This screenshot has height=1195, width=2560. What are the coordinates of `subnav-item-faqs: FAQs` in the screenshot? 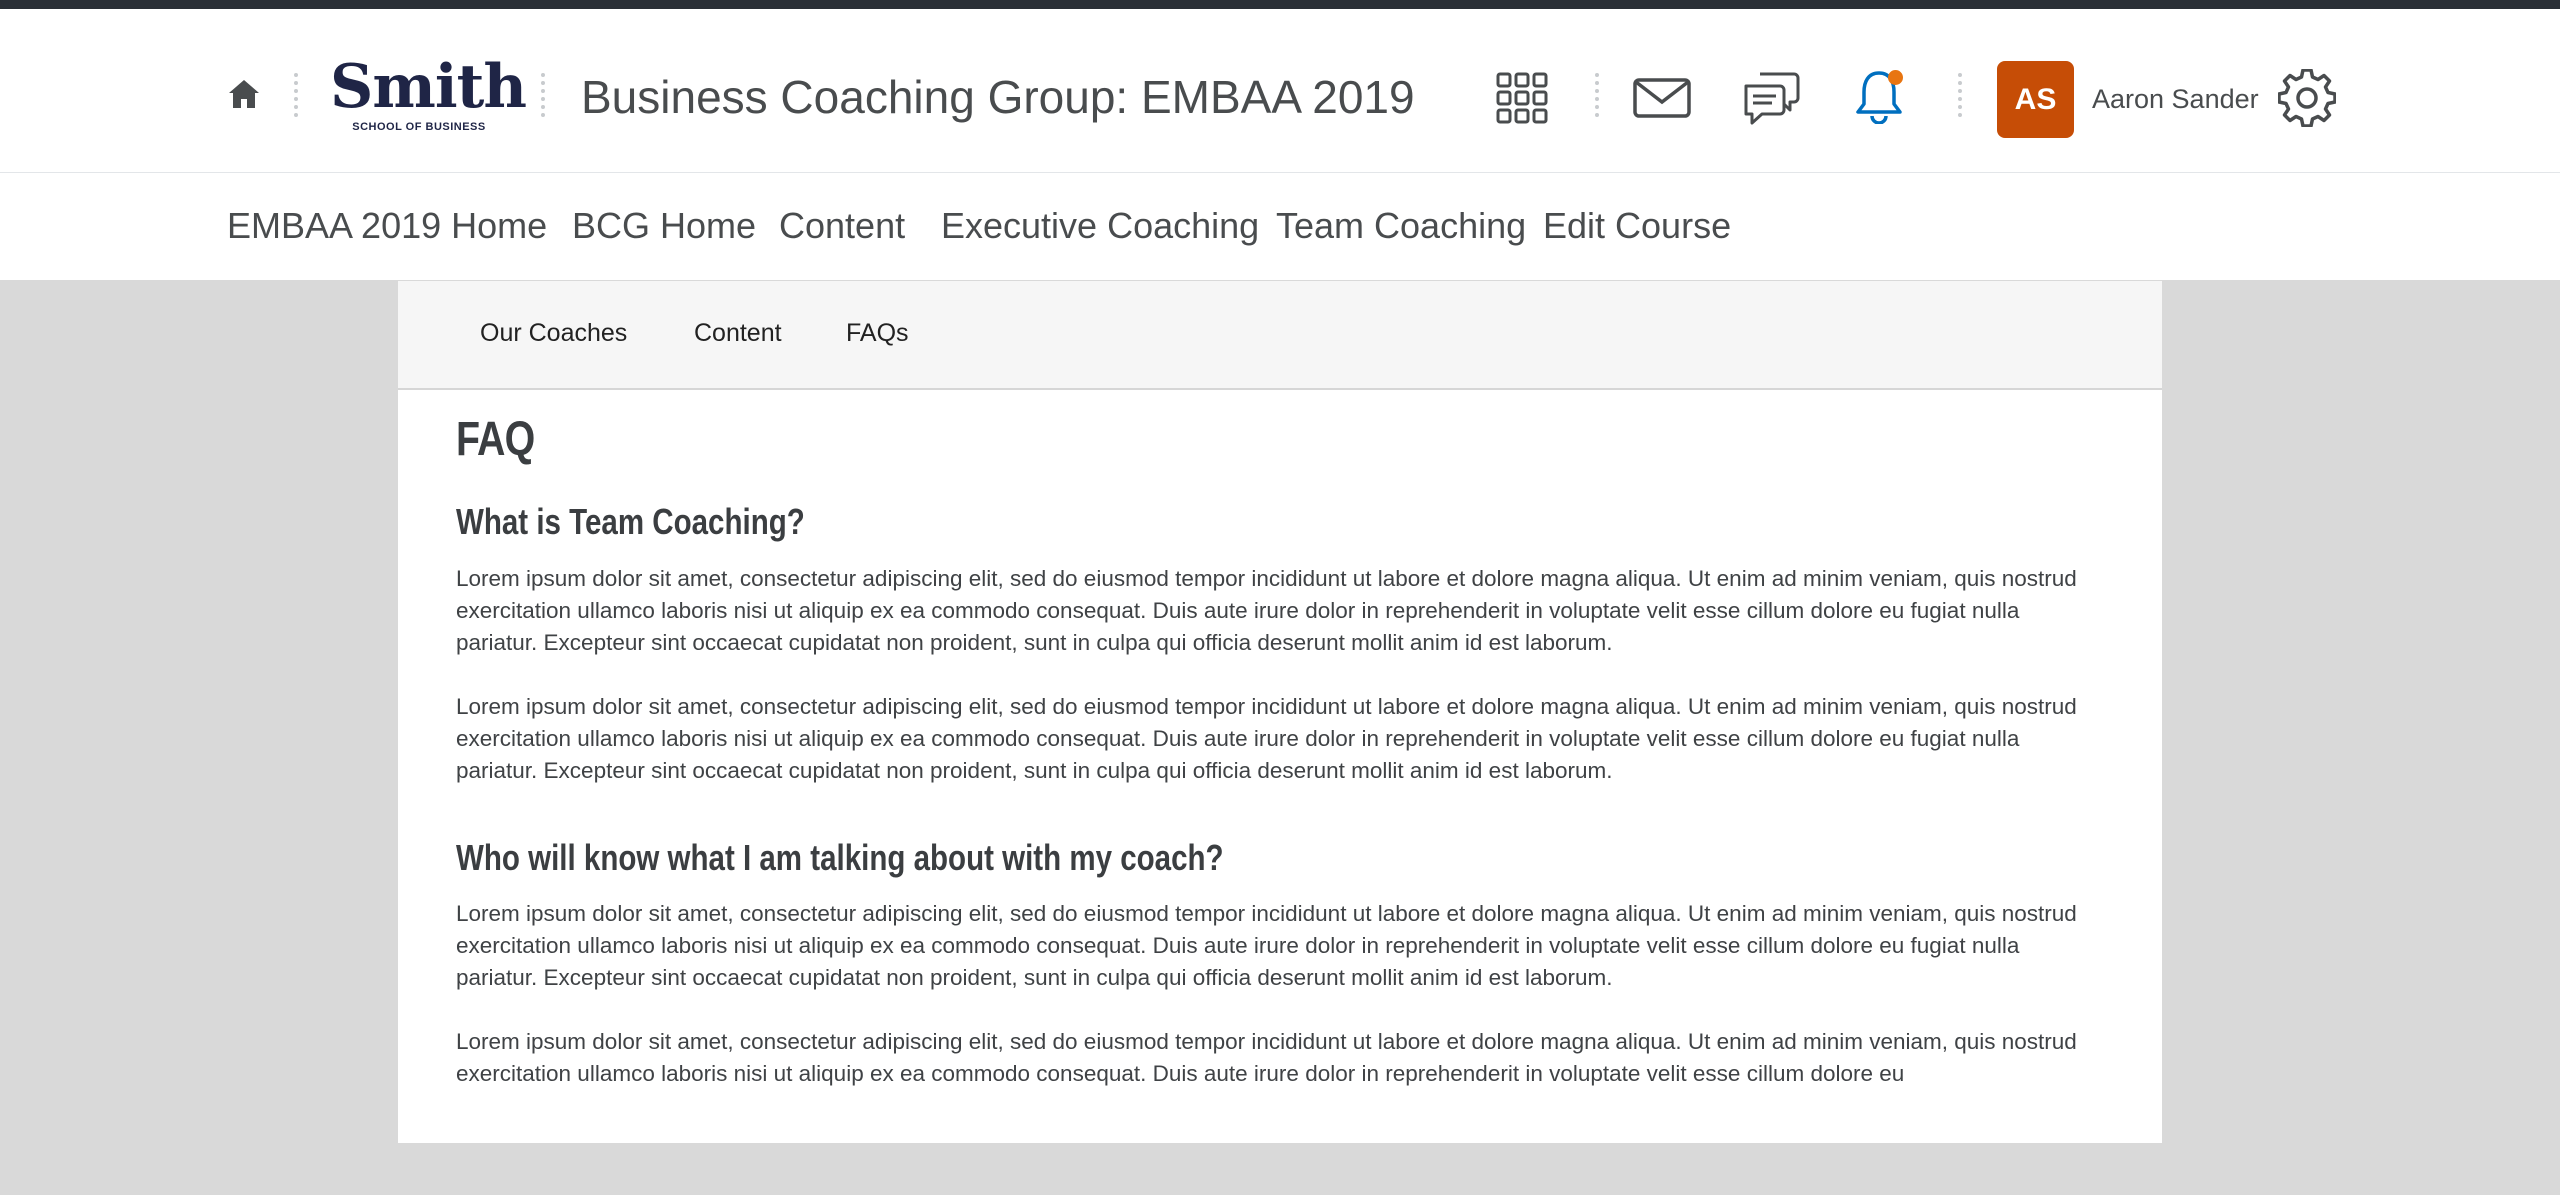 It's located at (877, 333).